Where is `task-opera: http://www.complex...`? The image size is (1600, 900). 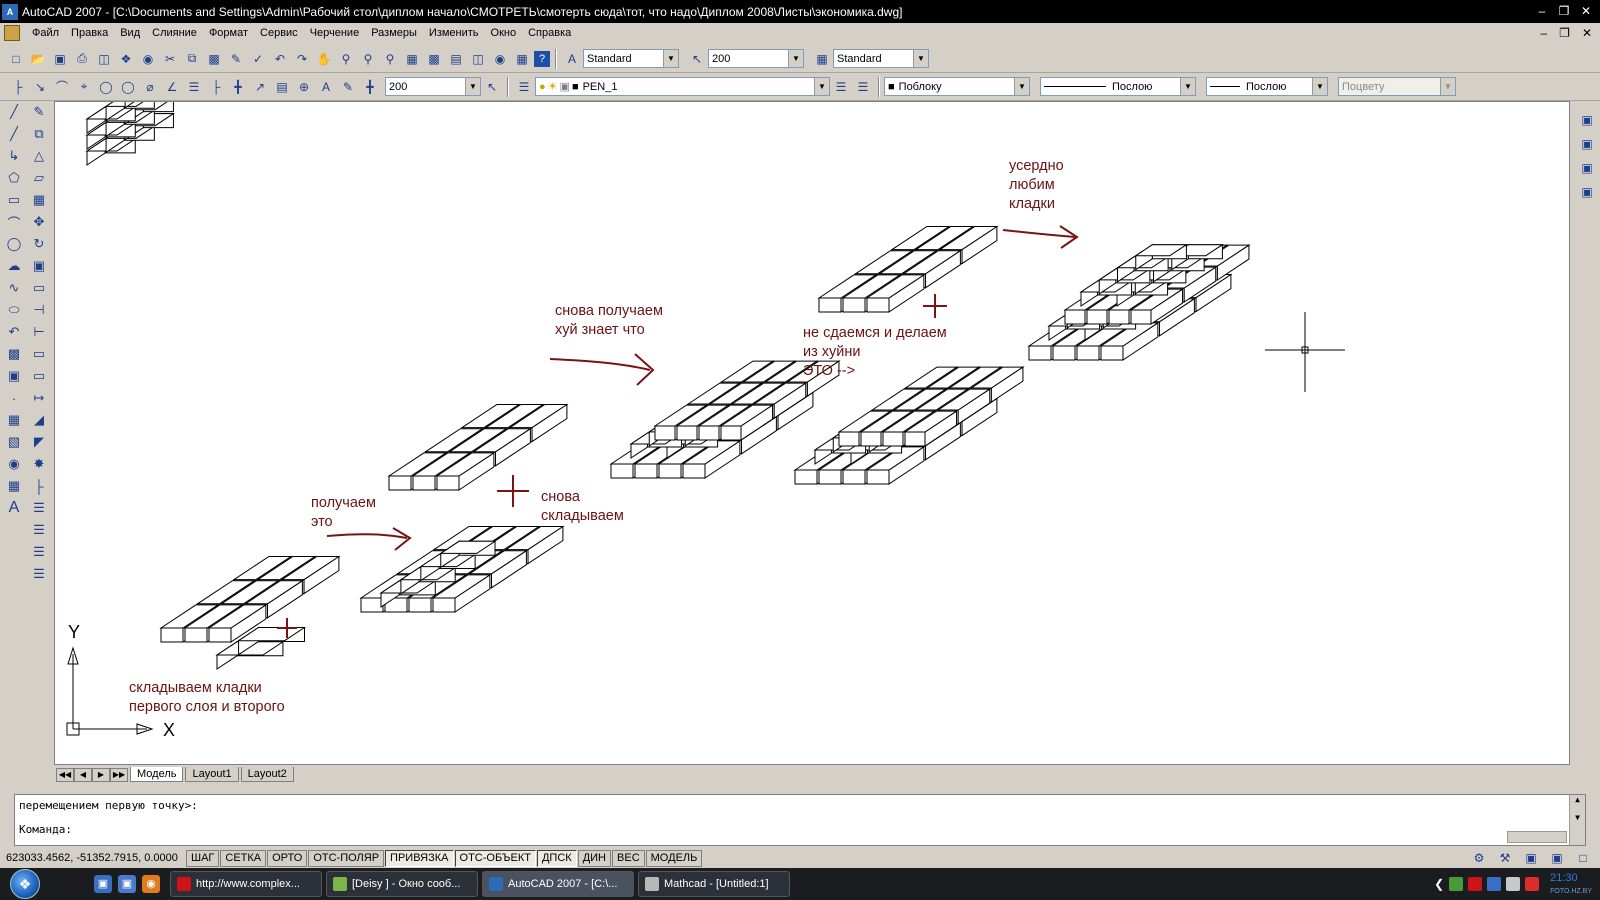
task-opera: http://www.complex... is located at coordinates (246, 884).